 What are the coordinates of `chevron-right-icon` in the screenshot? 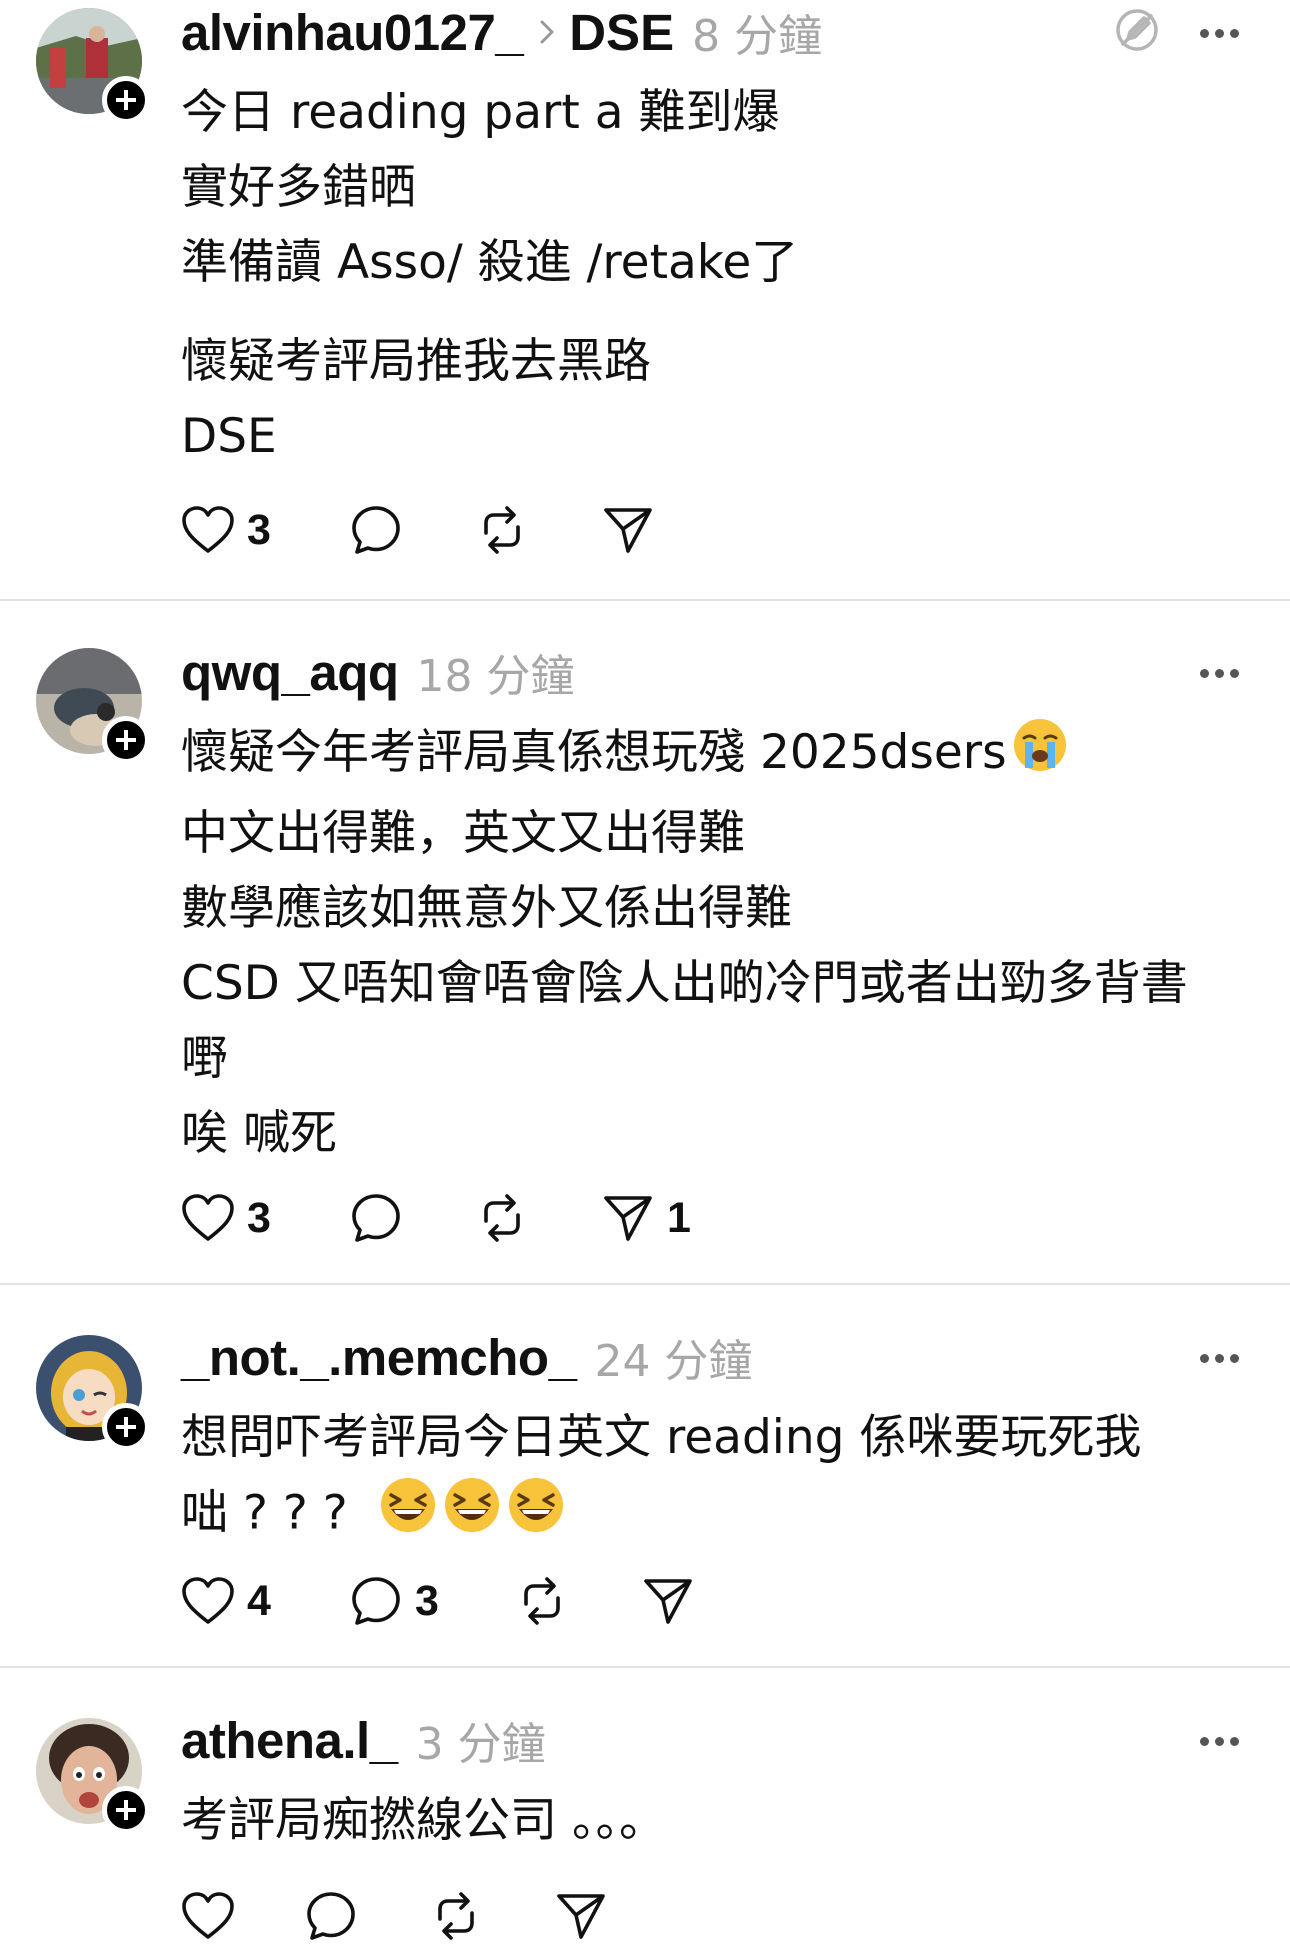 It's located at (547, 32).